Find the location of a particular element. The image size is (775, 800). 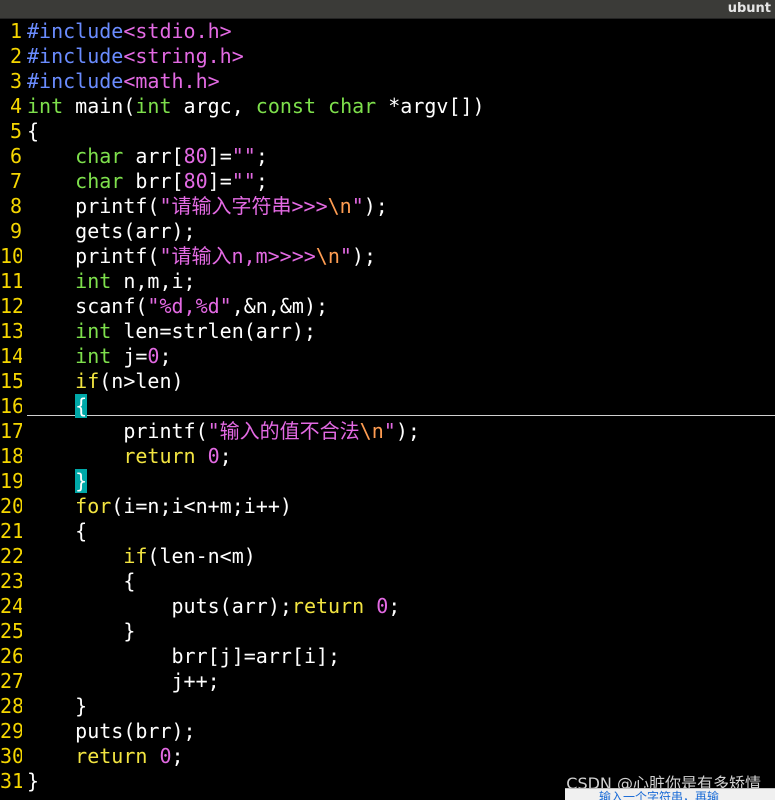

line-code: #include<math.h> is located at coordinates (123, 81).